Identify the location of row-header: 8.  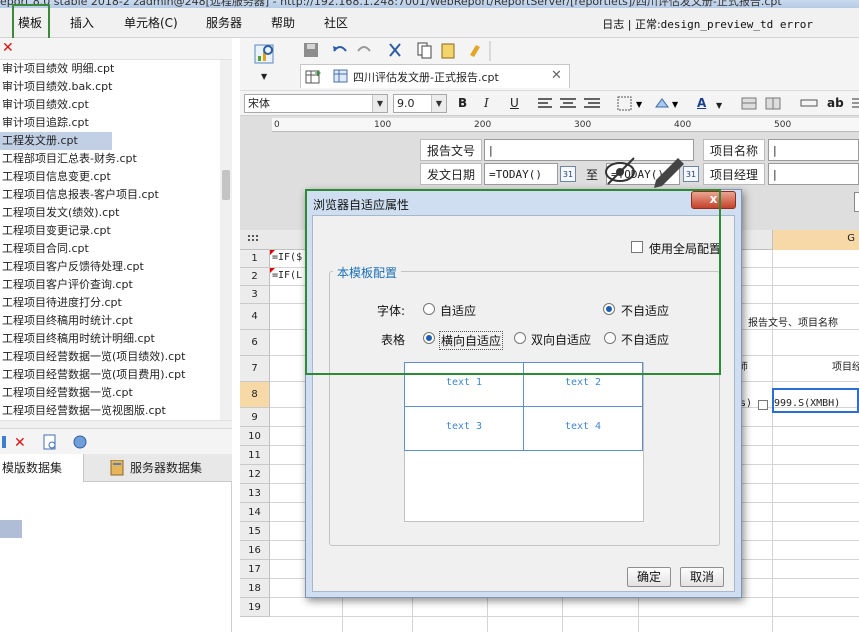
(255, 395).